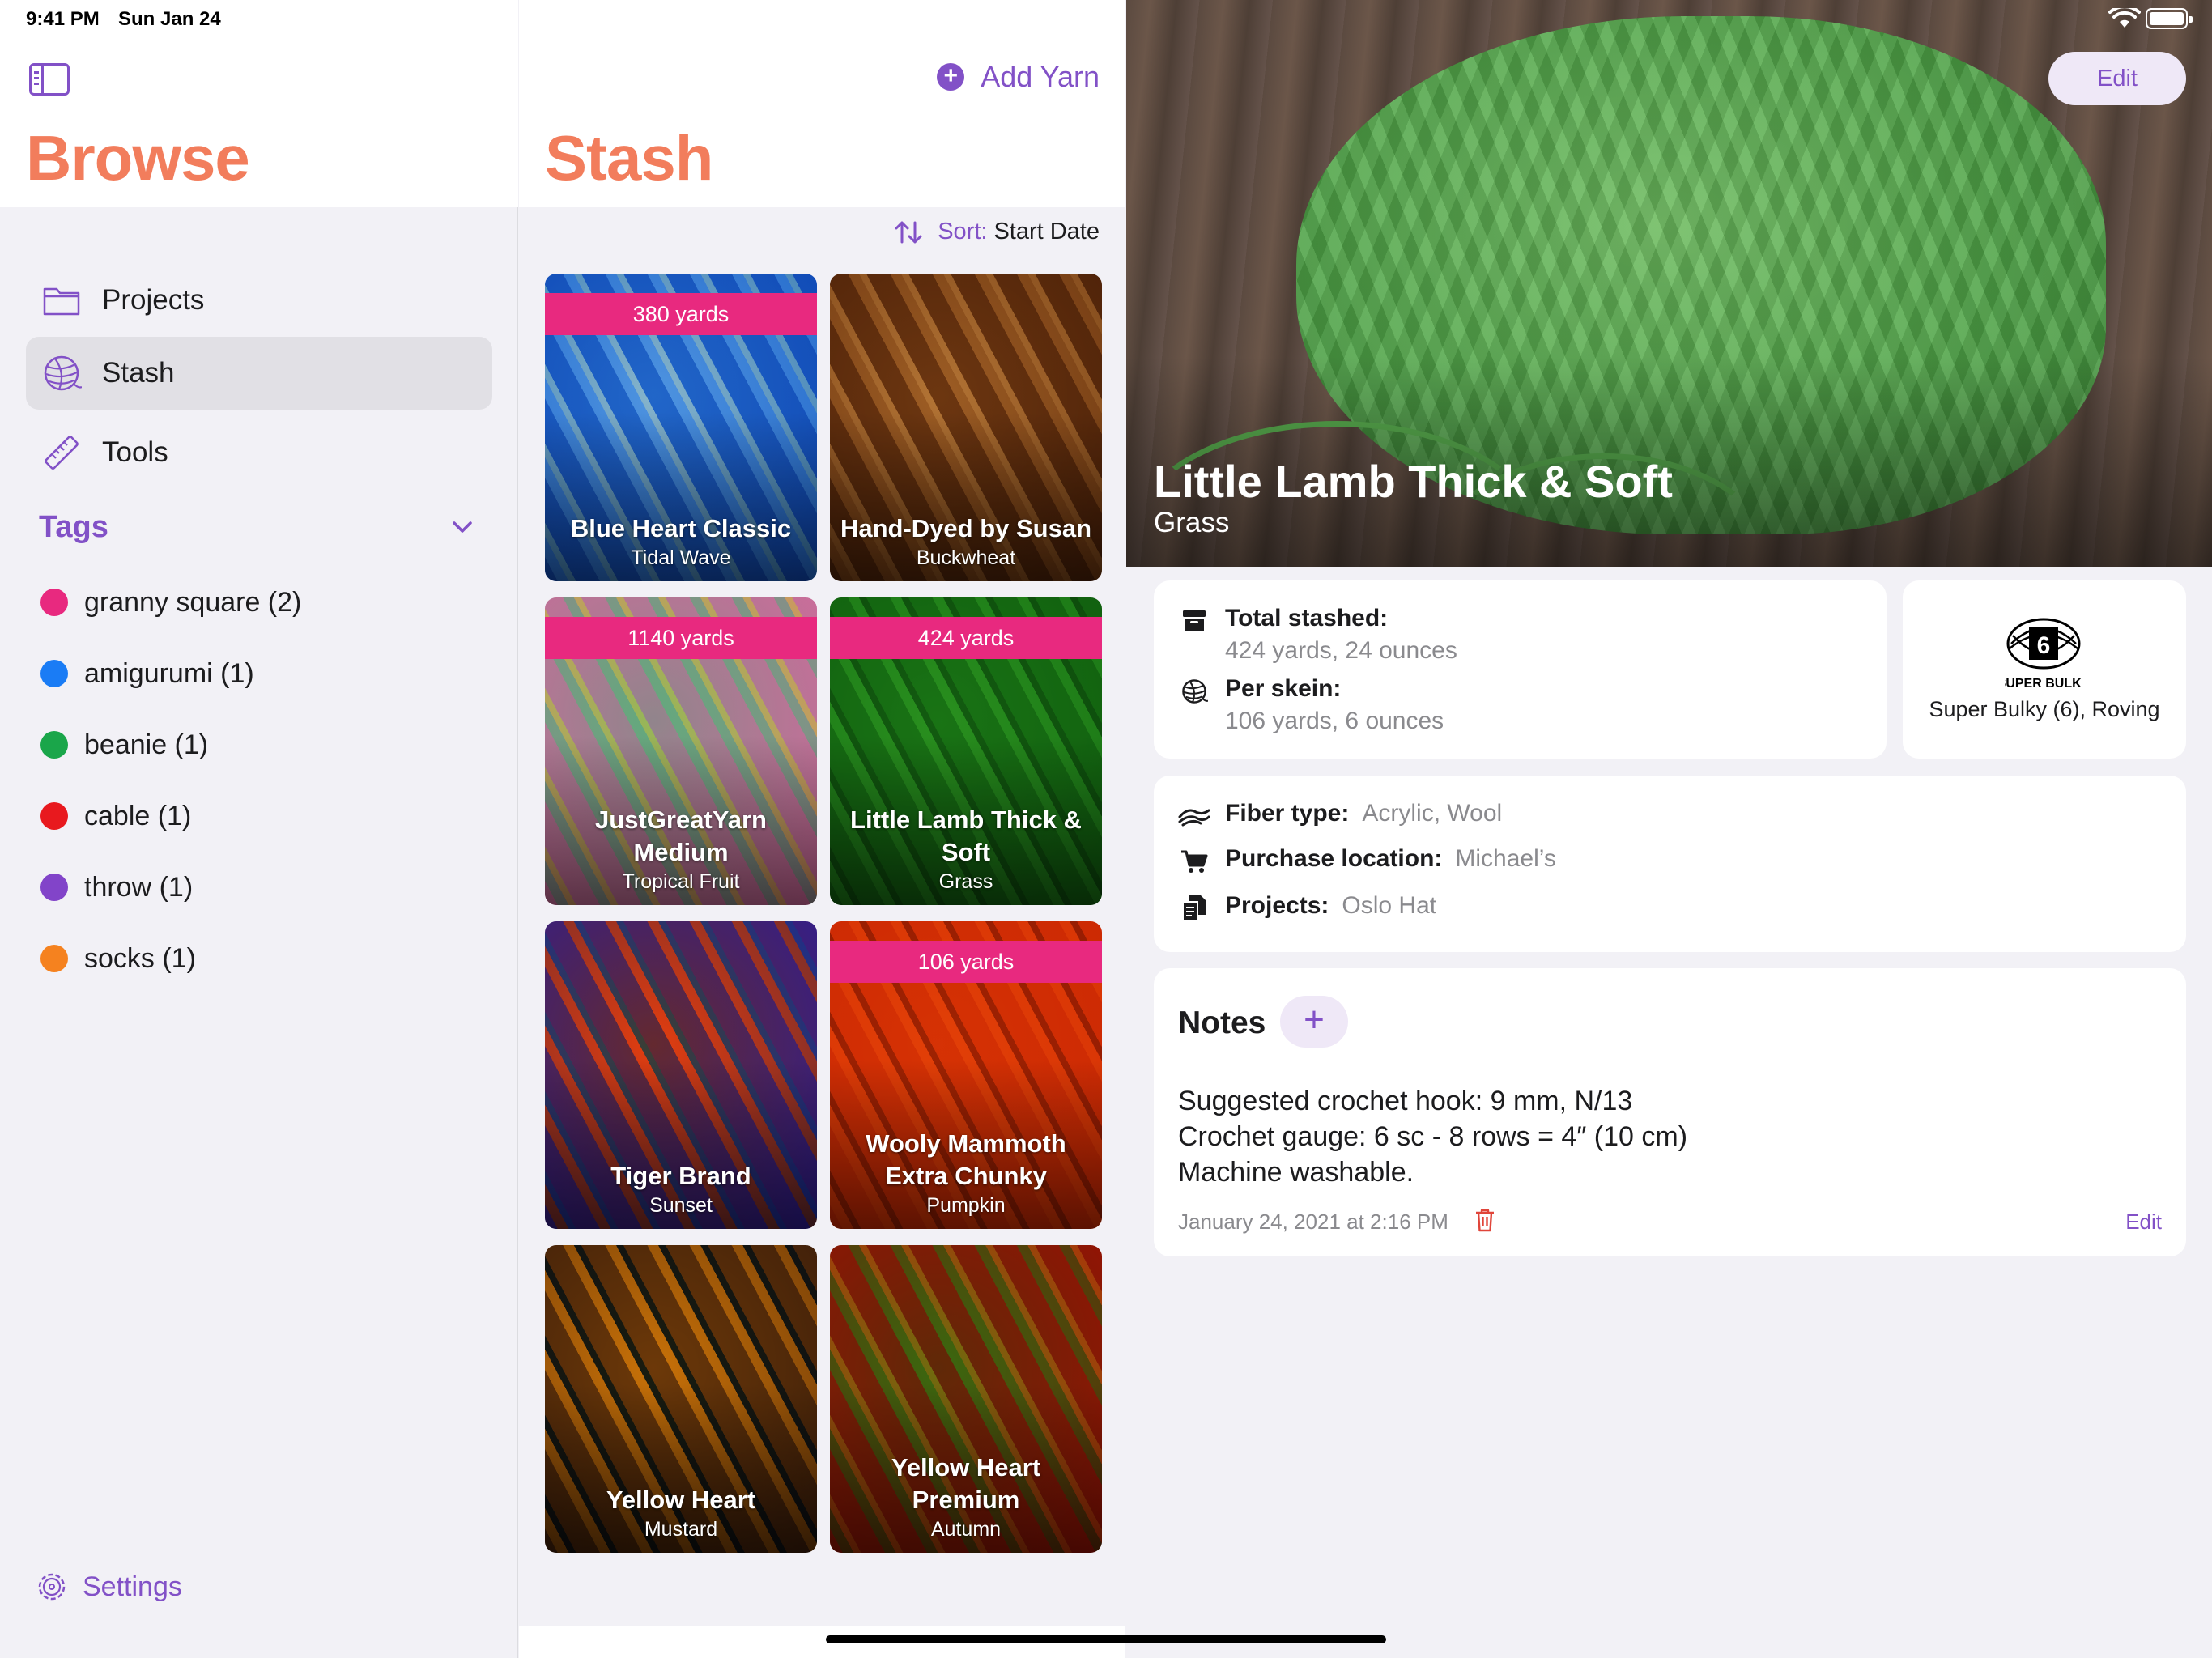 This screenshot has height=1658, width=2212. Describe the element at coordinates (681, 881) in the screenshot. I see `yarn-card-color: Tropical Fruit` at that location.